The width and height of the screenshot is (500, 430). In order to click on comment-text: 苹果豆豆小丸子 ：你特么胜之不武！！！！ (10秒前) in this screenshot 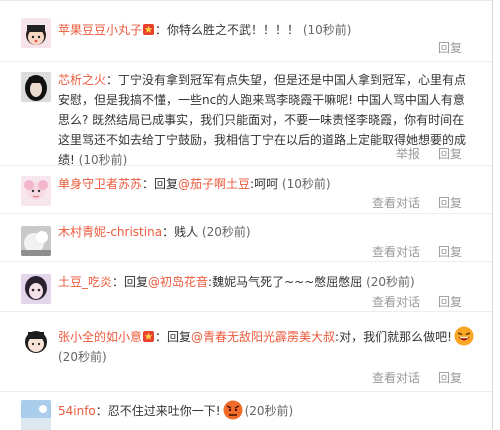, I will do `click(267, 30)`.